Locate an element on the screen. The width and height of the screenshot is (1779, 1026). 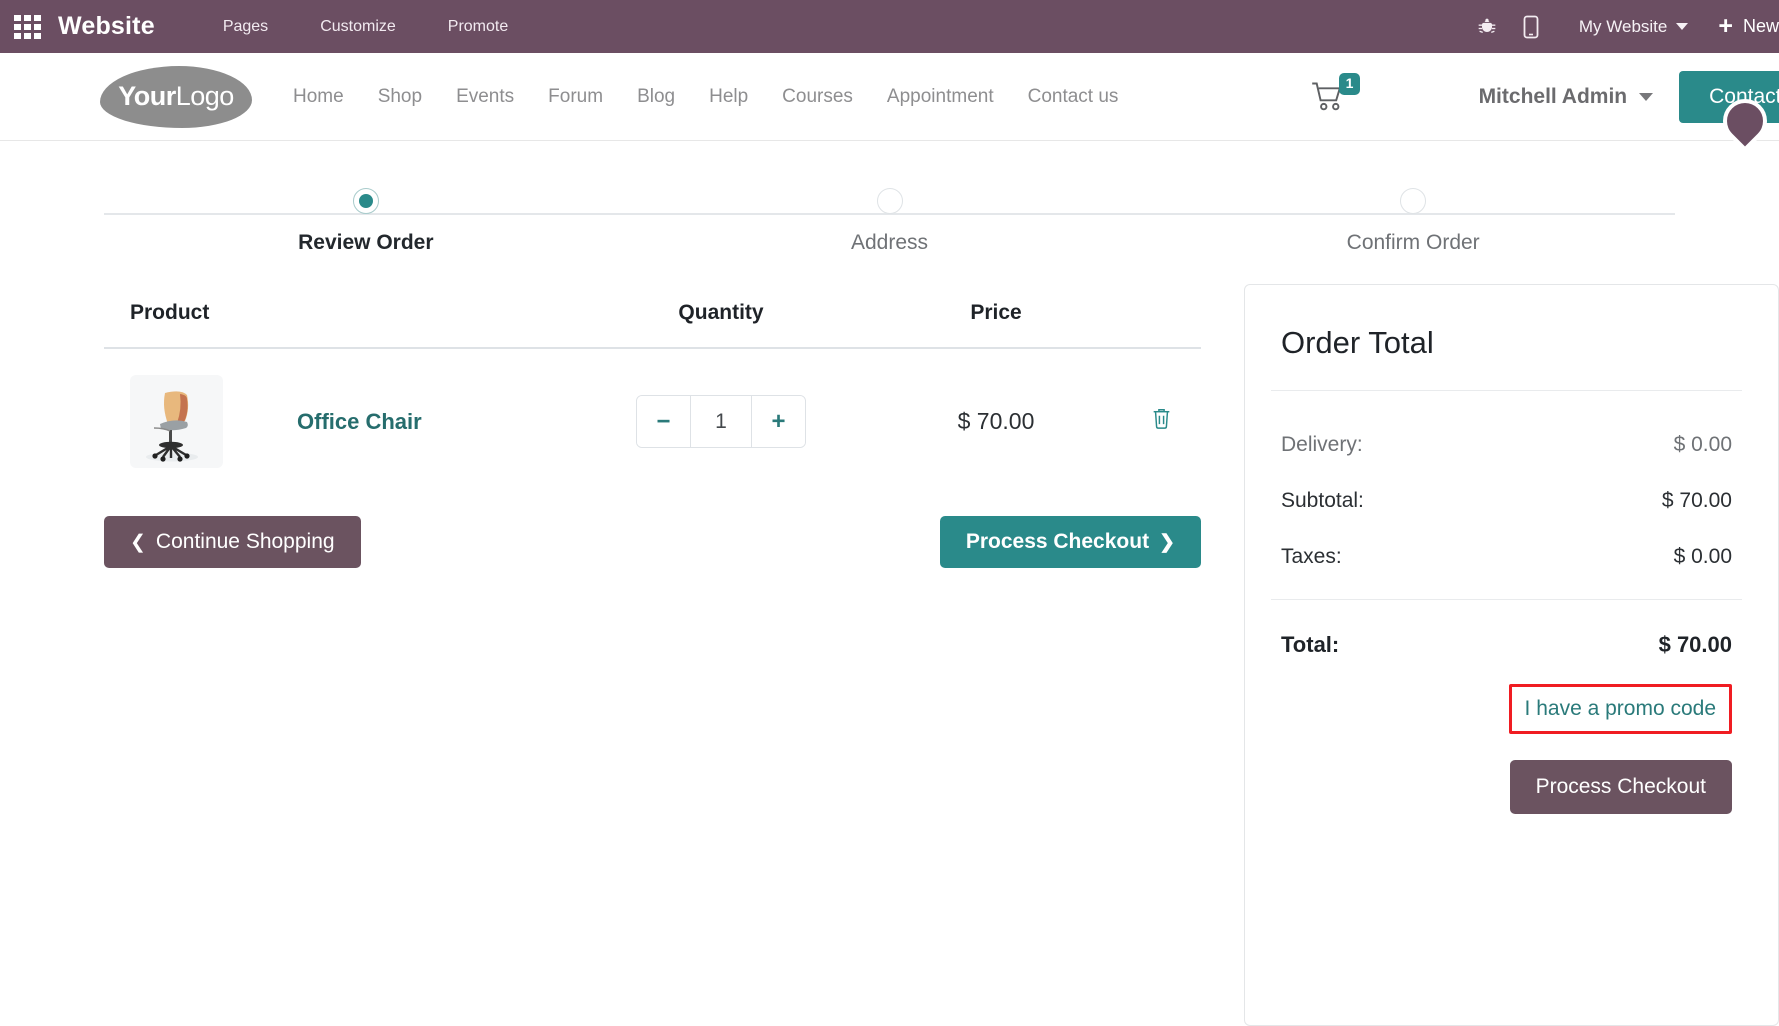
checkout-wizard: Review Order Address Confirm Order is located at coordinates (889, 224).